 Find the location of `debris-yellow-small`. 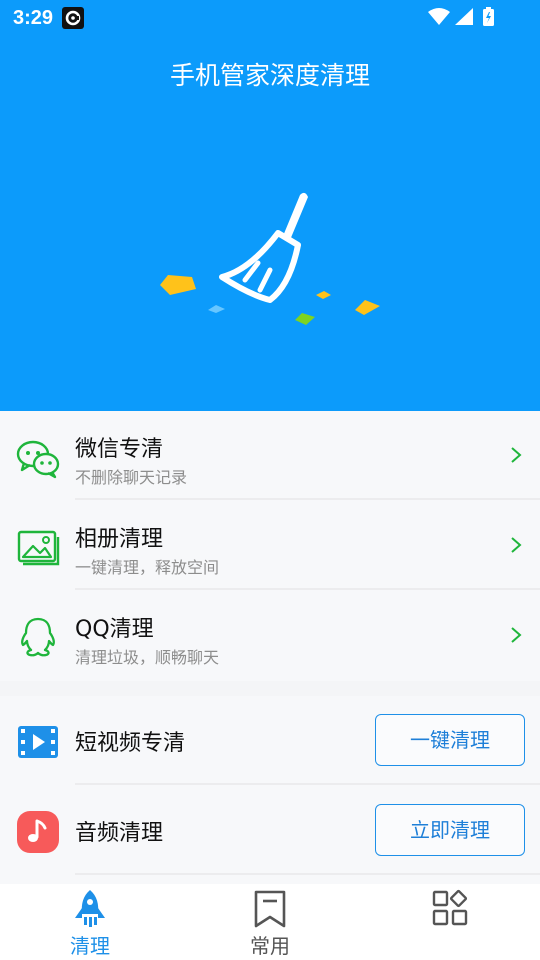

debris-yellow-small is located at coordinates (323, 295).